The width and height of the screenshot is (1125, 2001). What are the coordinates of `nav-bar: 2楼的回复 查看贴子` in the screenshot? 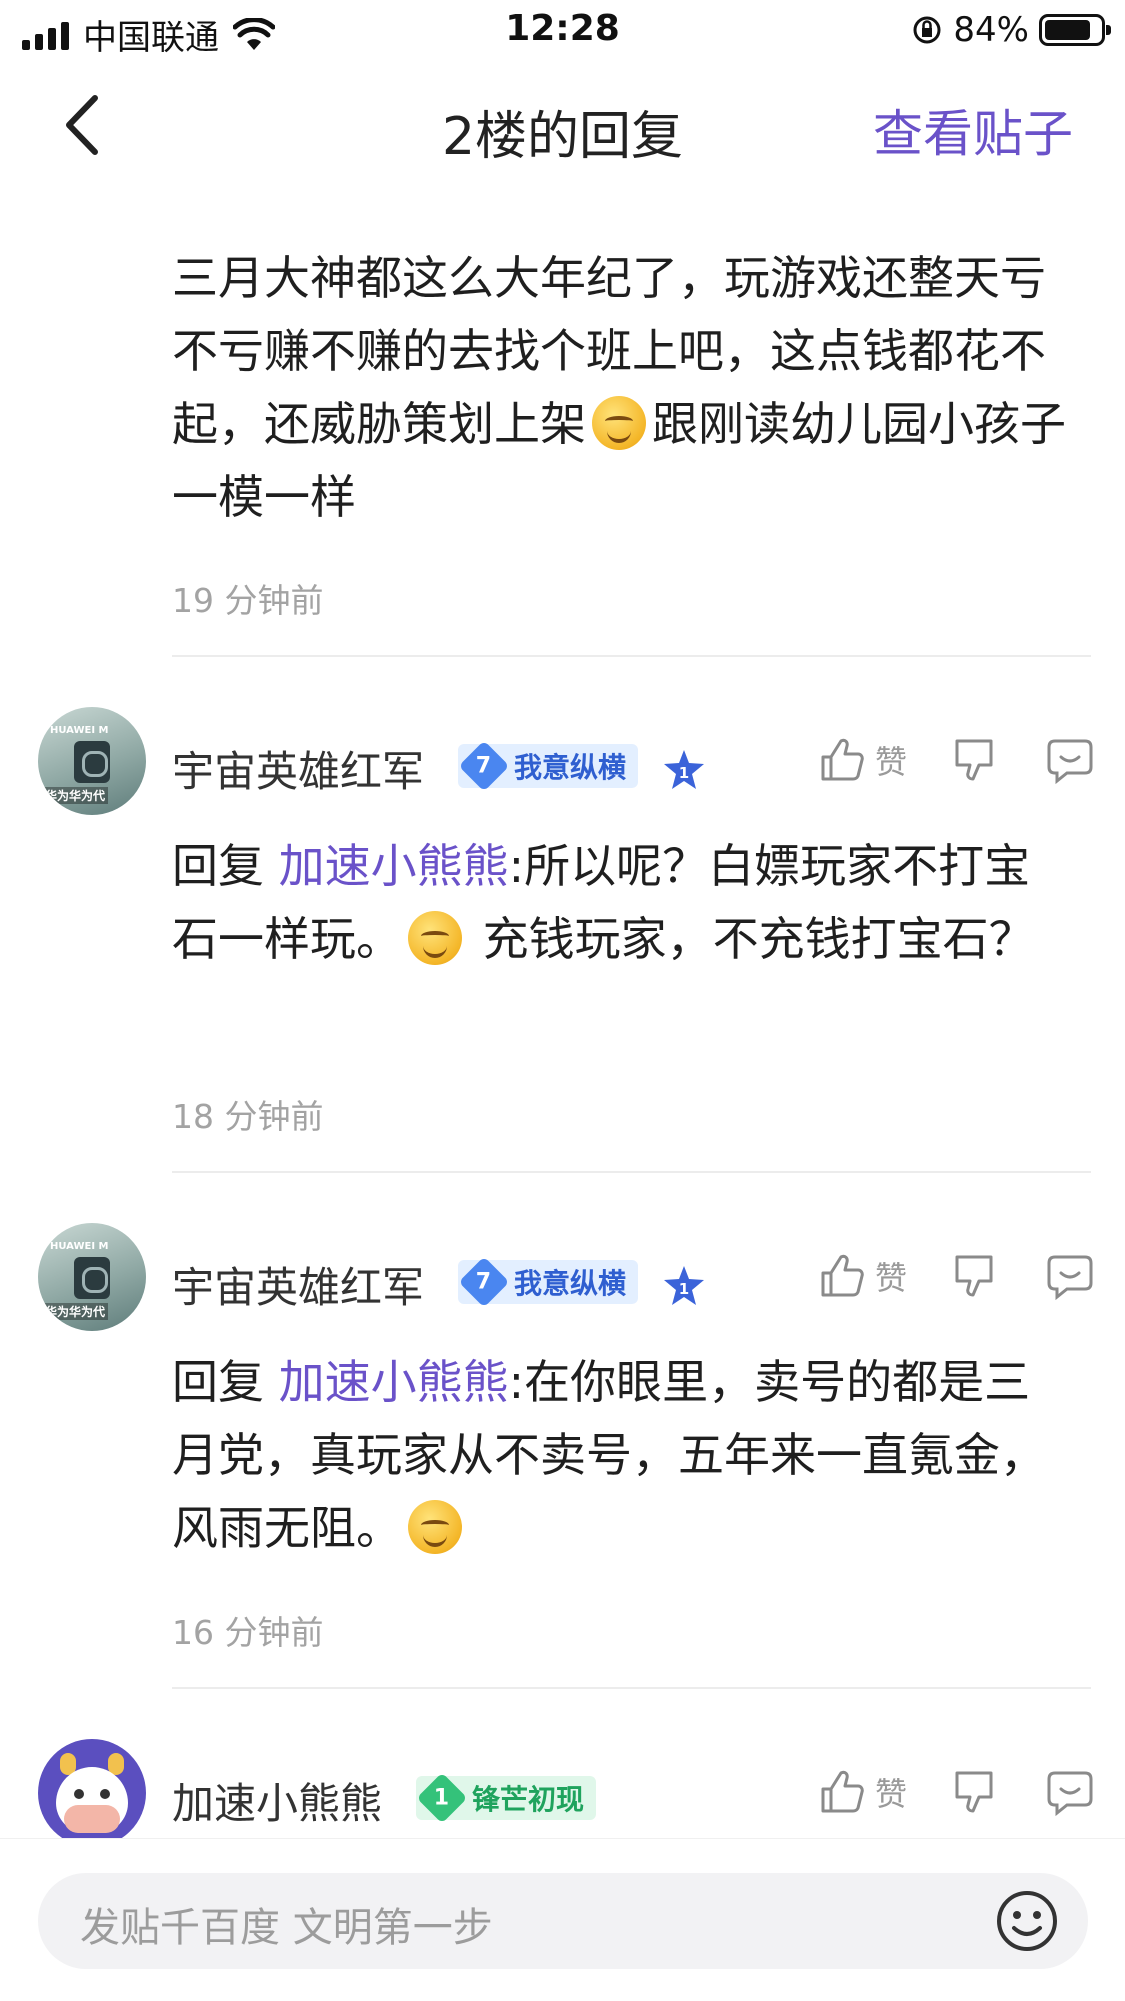 It's located at (562, 126).